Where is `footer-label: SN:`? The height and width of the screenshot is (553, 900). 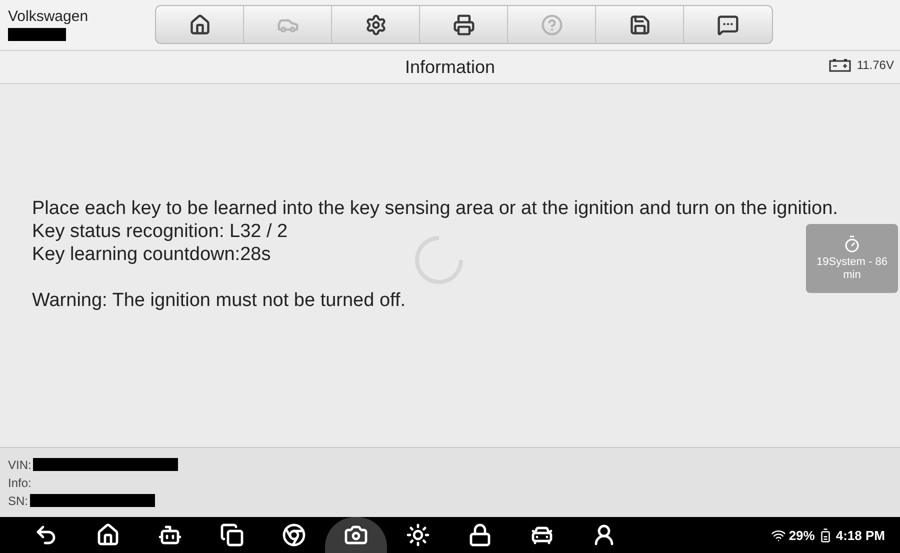 footer-label: SN: is located at coordinates (18, 501).